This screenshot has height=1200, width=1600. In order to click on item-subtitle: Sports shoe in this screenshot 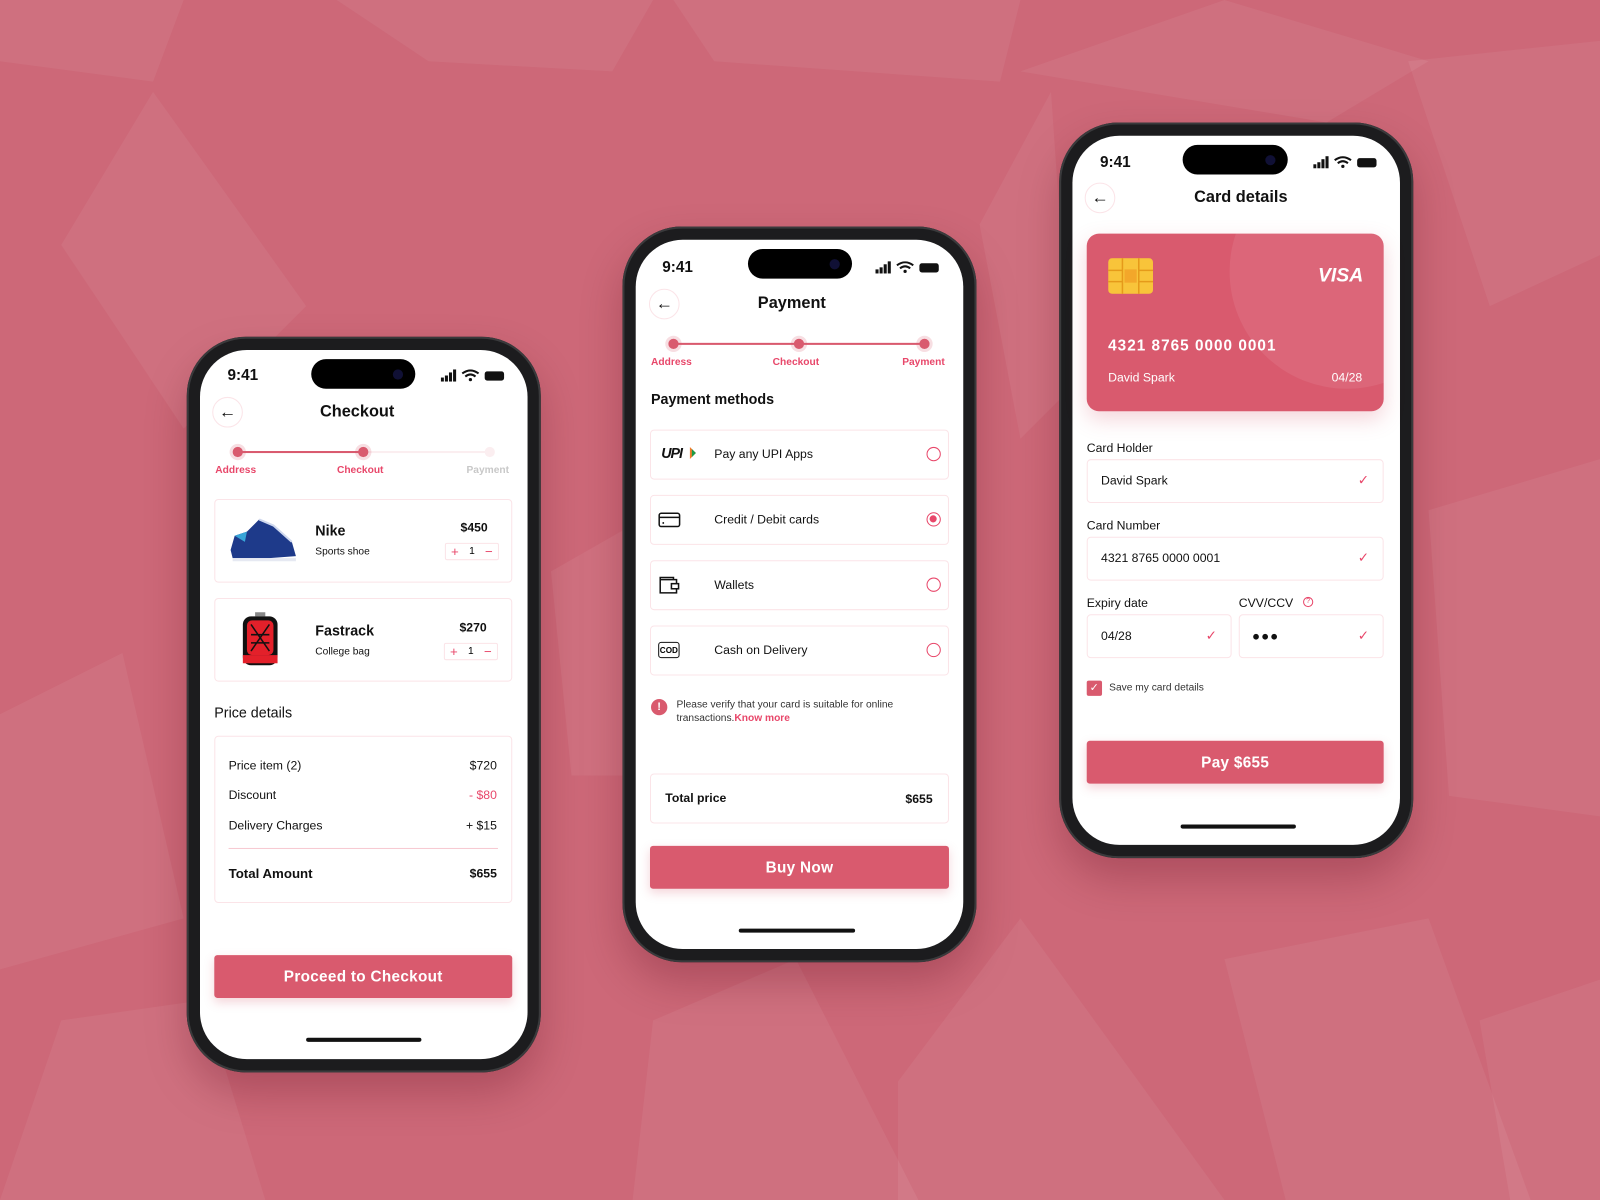, I will do `click(342, 552)`.